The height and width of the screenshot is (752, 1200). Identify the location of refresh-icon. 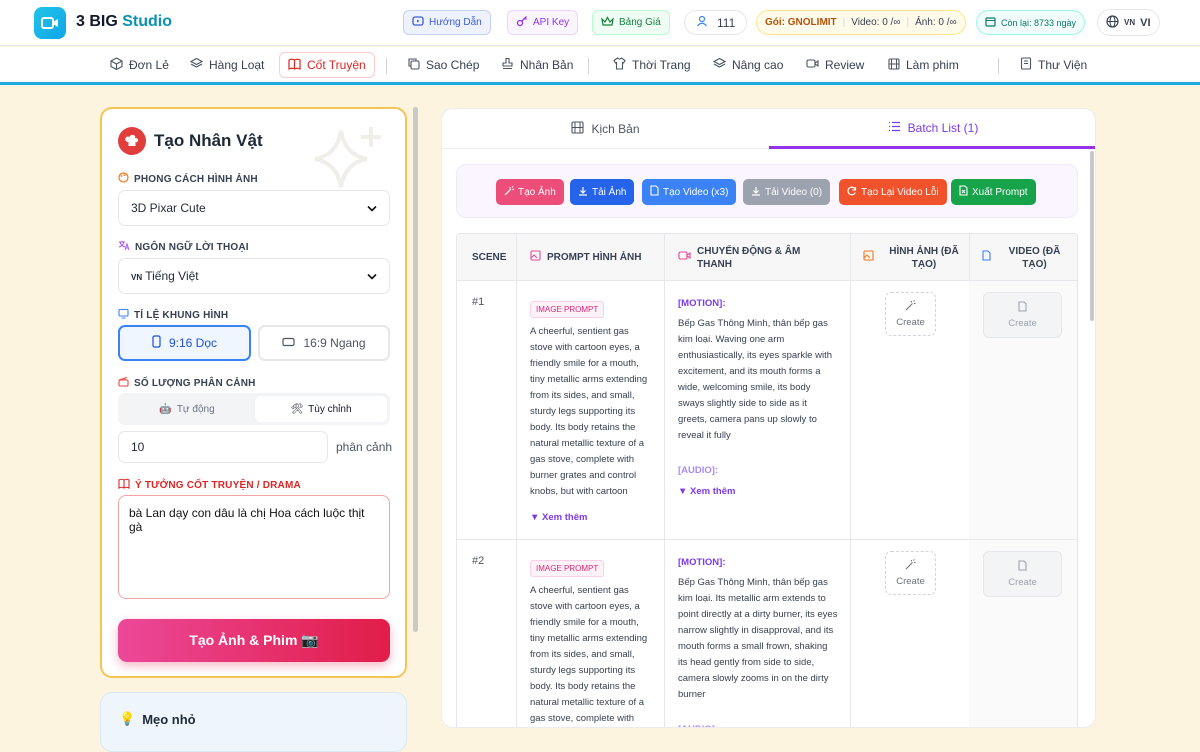
(852, 192).